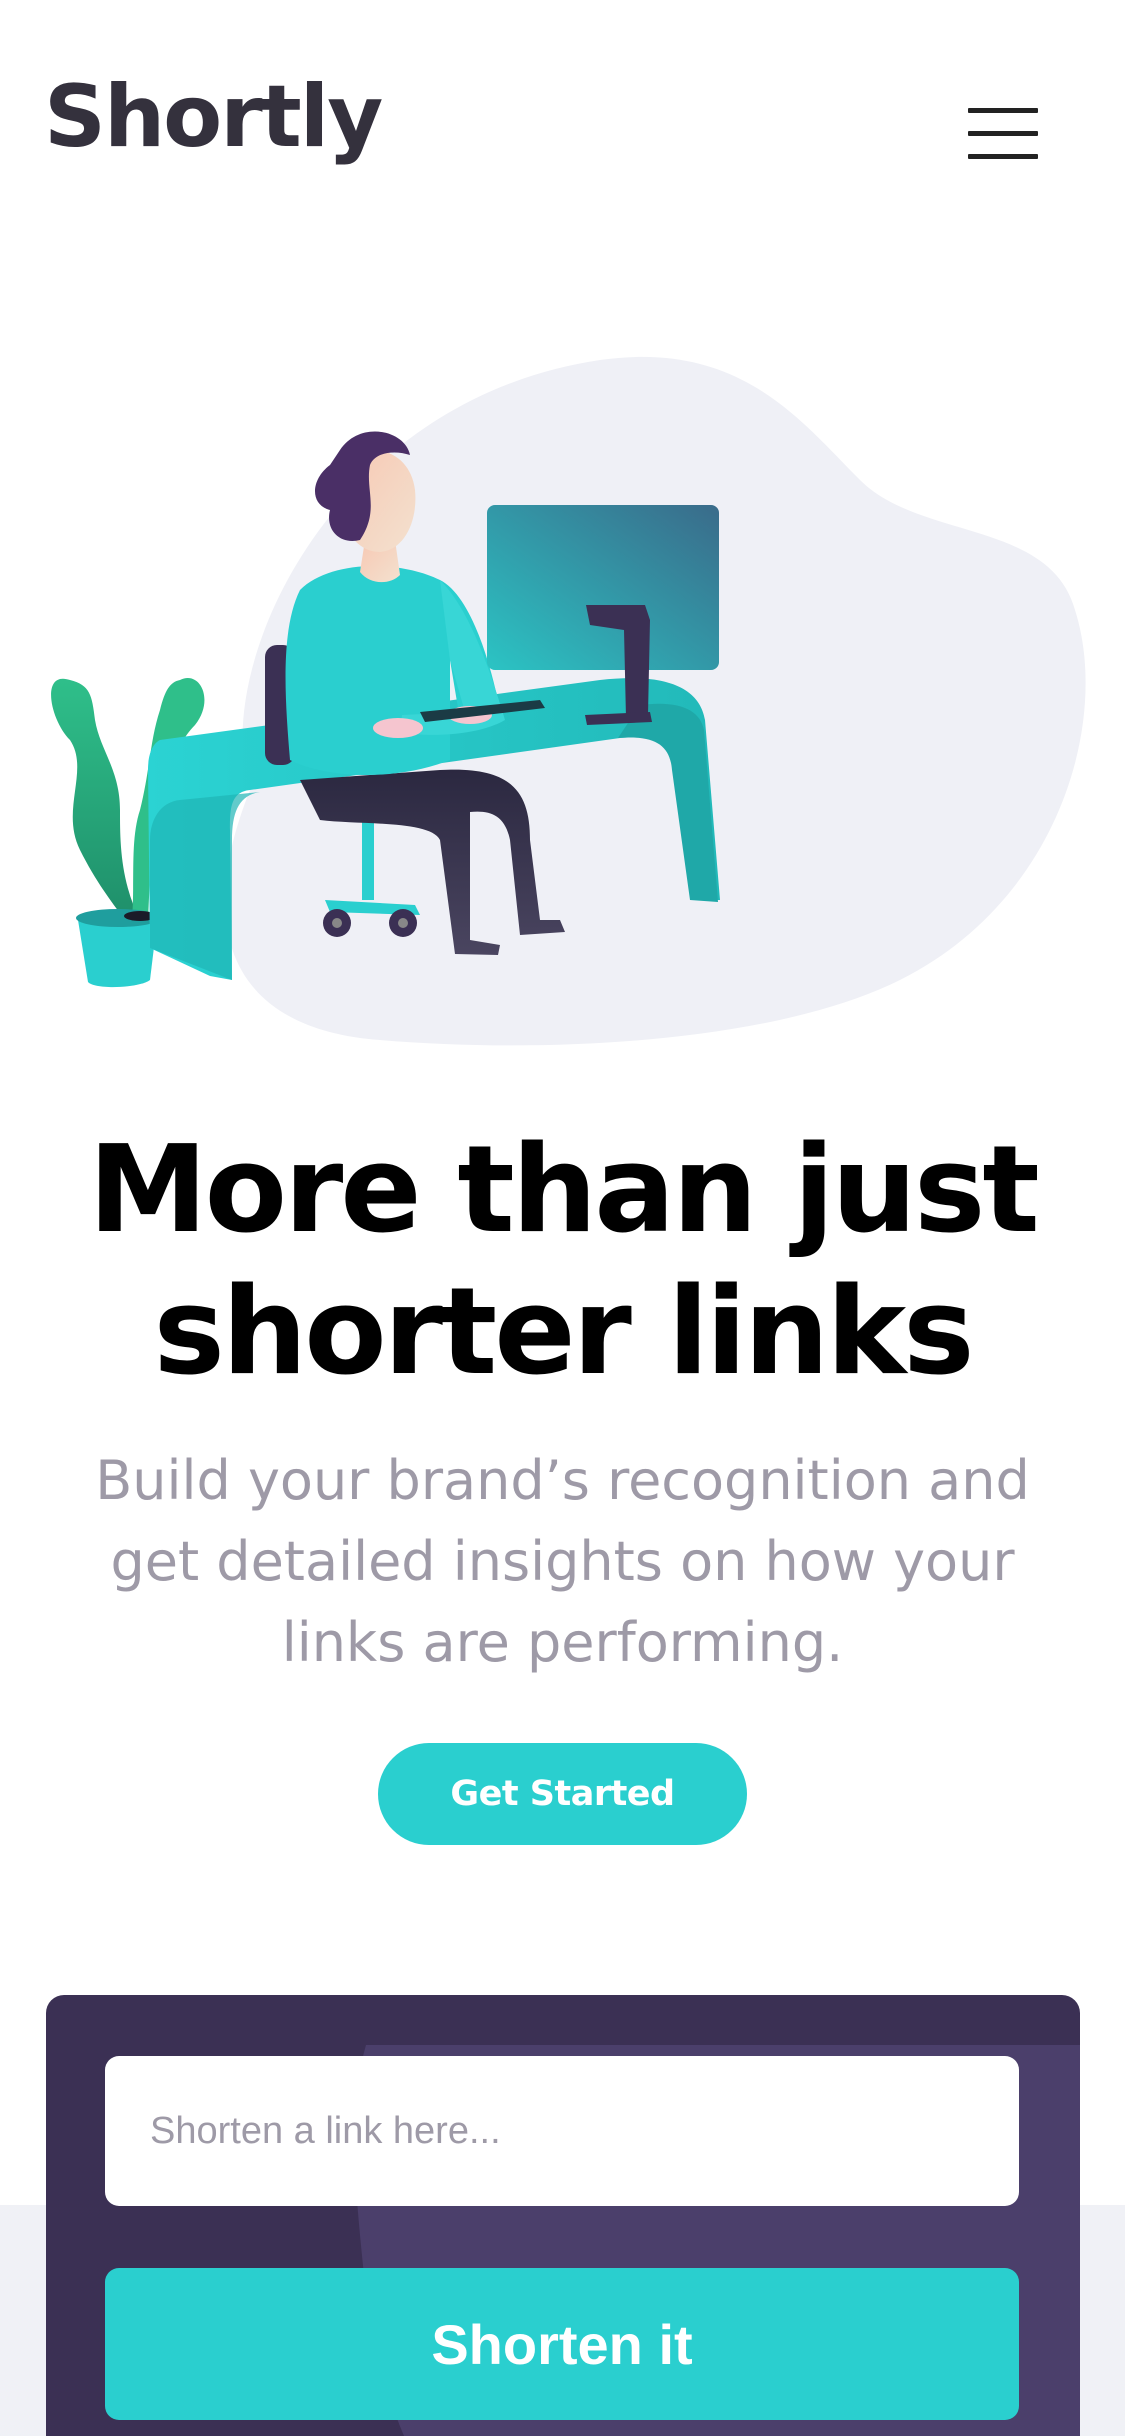 This screenshot has height=2436, width=1125. Describe the element at coordinates (213, 117) in the screenshot. I see `logo: Shortly` at that location.